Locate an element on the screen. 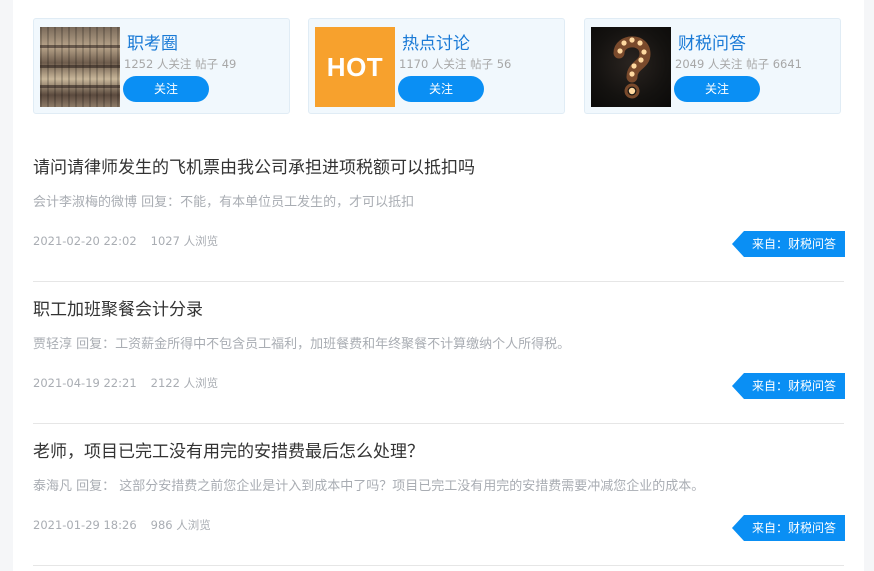 This screenshot has height=571, width=874. question-mark-image is located at coordinates (631, 67).